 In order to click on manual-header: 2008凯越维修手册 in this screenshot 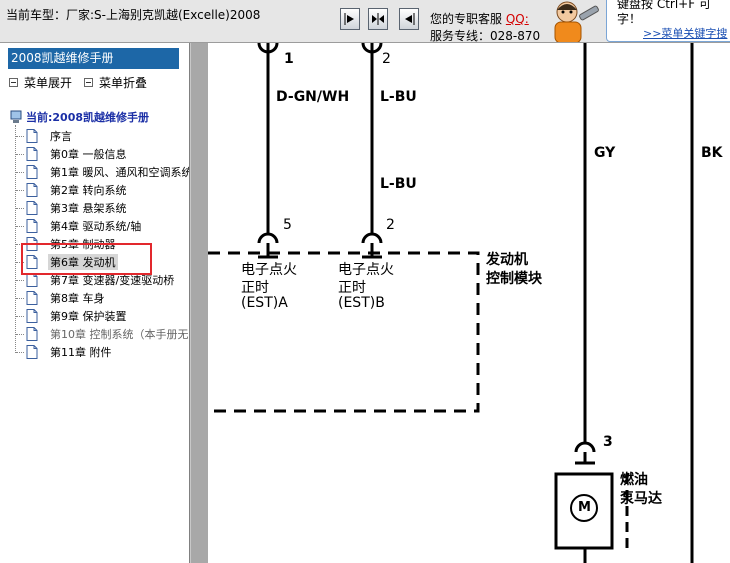, I will do `click(93, 58)`.